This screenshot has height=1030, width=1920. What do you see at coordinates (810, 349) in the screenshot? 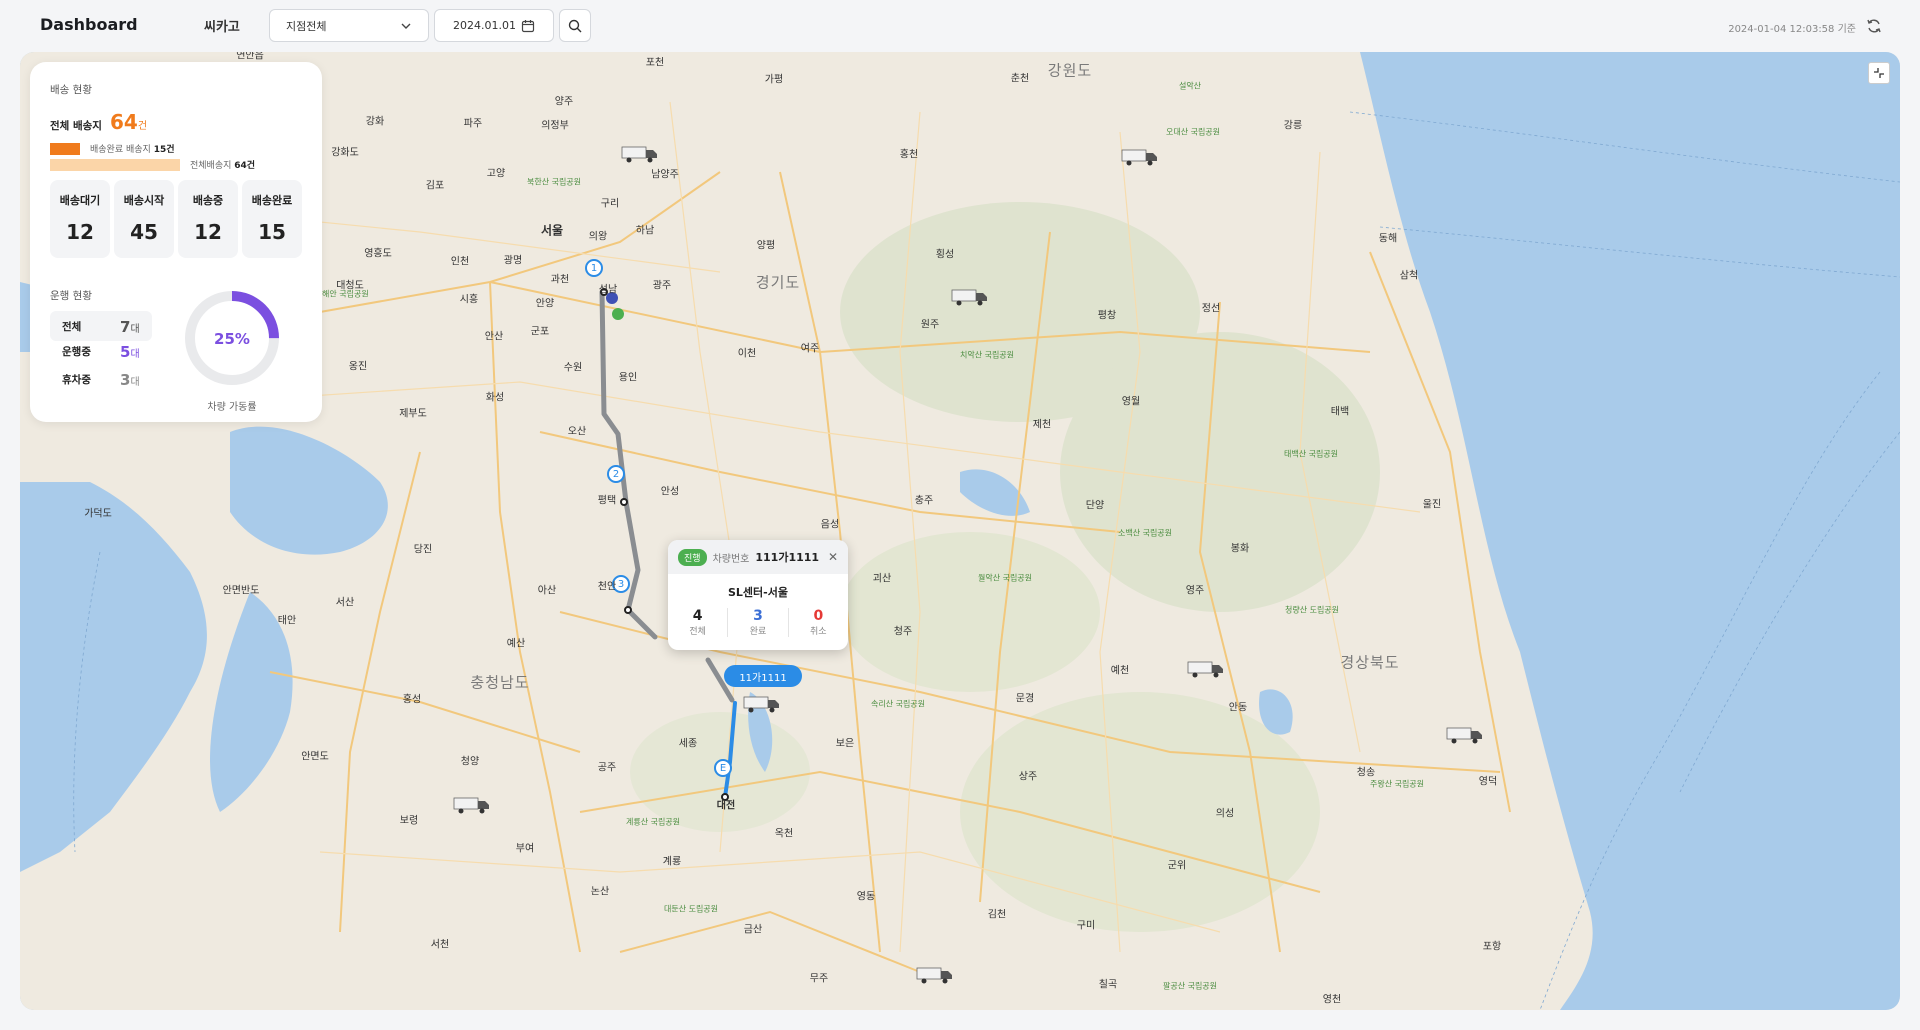
I see `map-city-label: 여주` at bounding box center [810, 349].